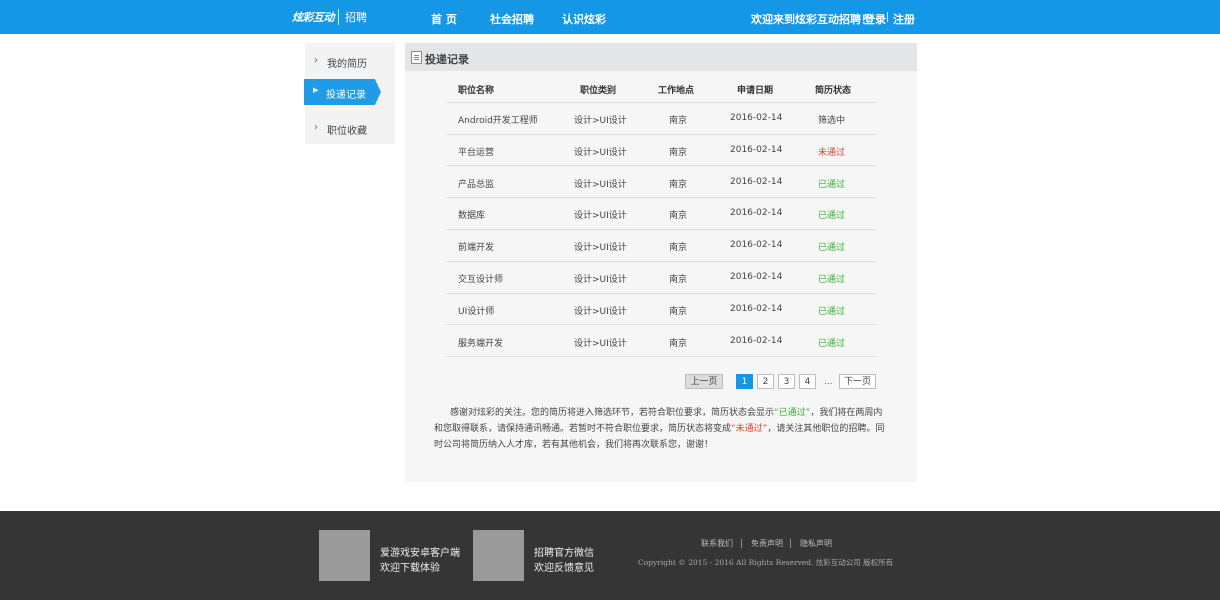 Image resolution: width=1220 pixels, height=600 pixels. I want to click on wechat-title: 招聘官方微信, so click(564, 553).